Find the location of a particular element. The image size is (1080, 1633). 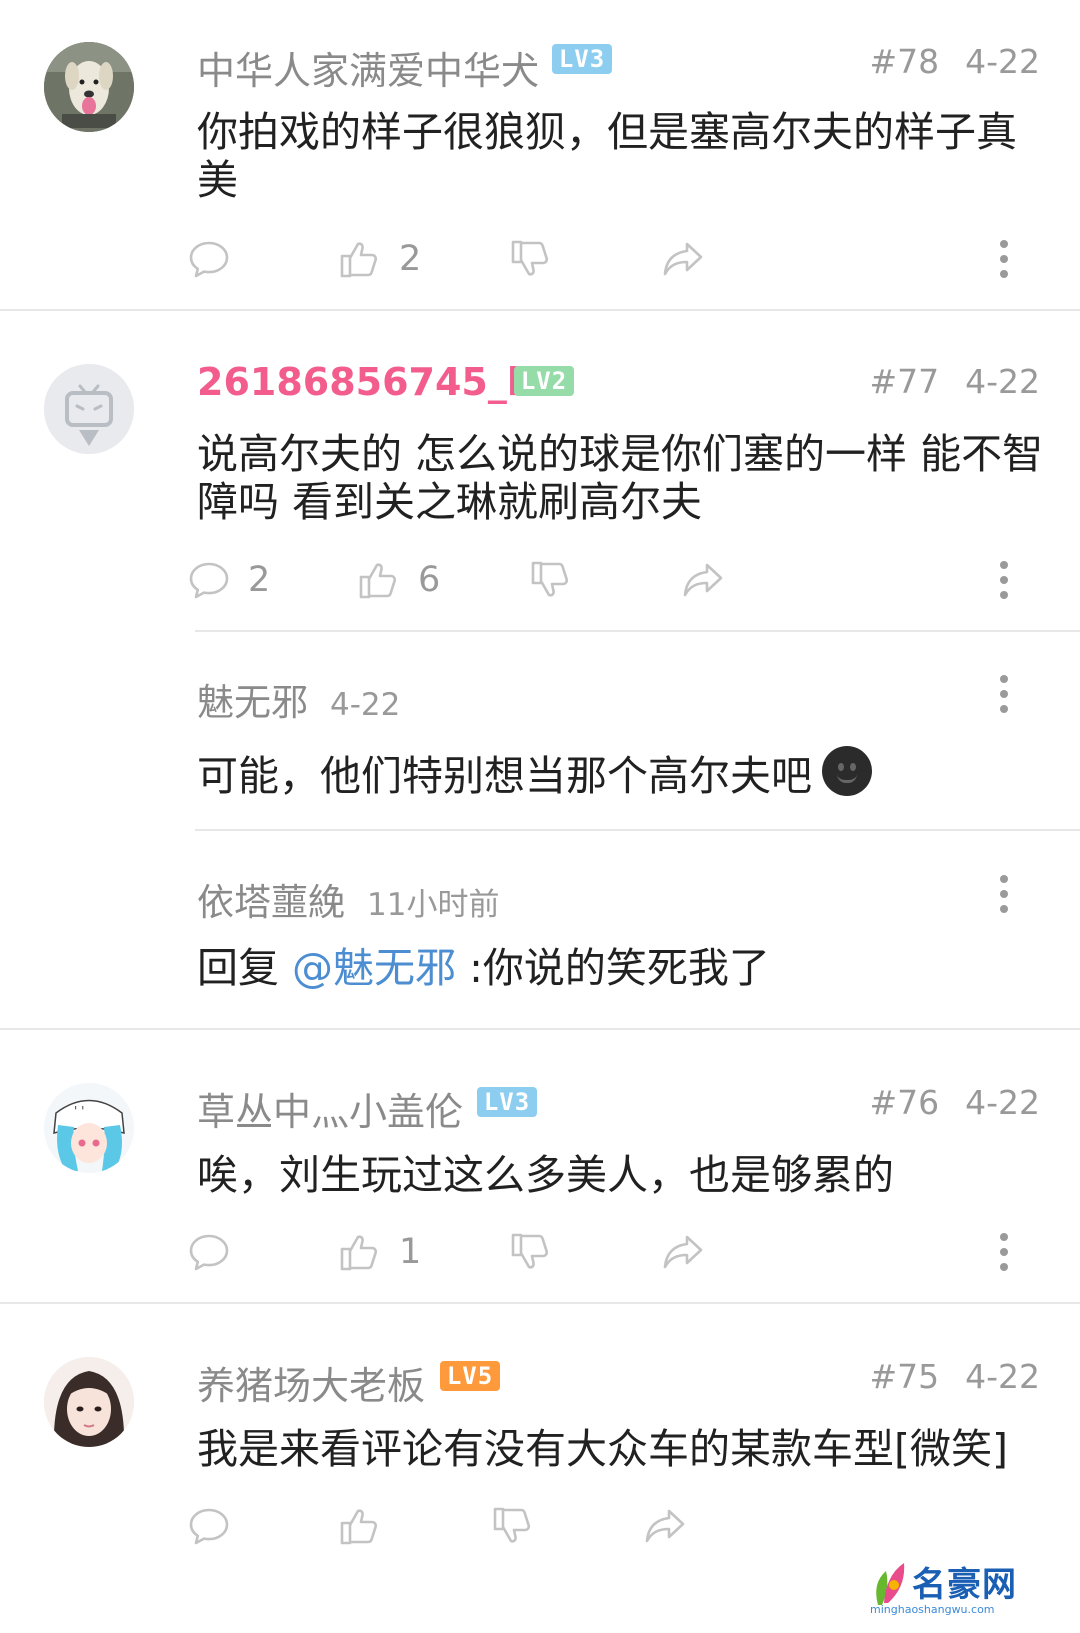

site-watermark: 名豪网 minghaoshangwu.com is located at coordinates (955, 1588).